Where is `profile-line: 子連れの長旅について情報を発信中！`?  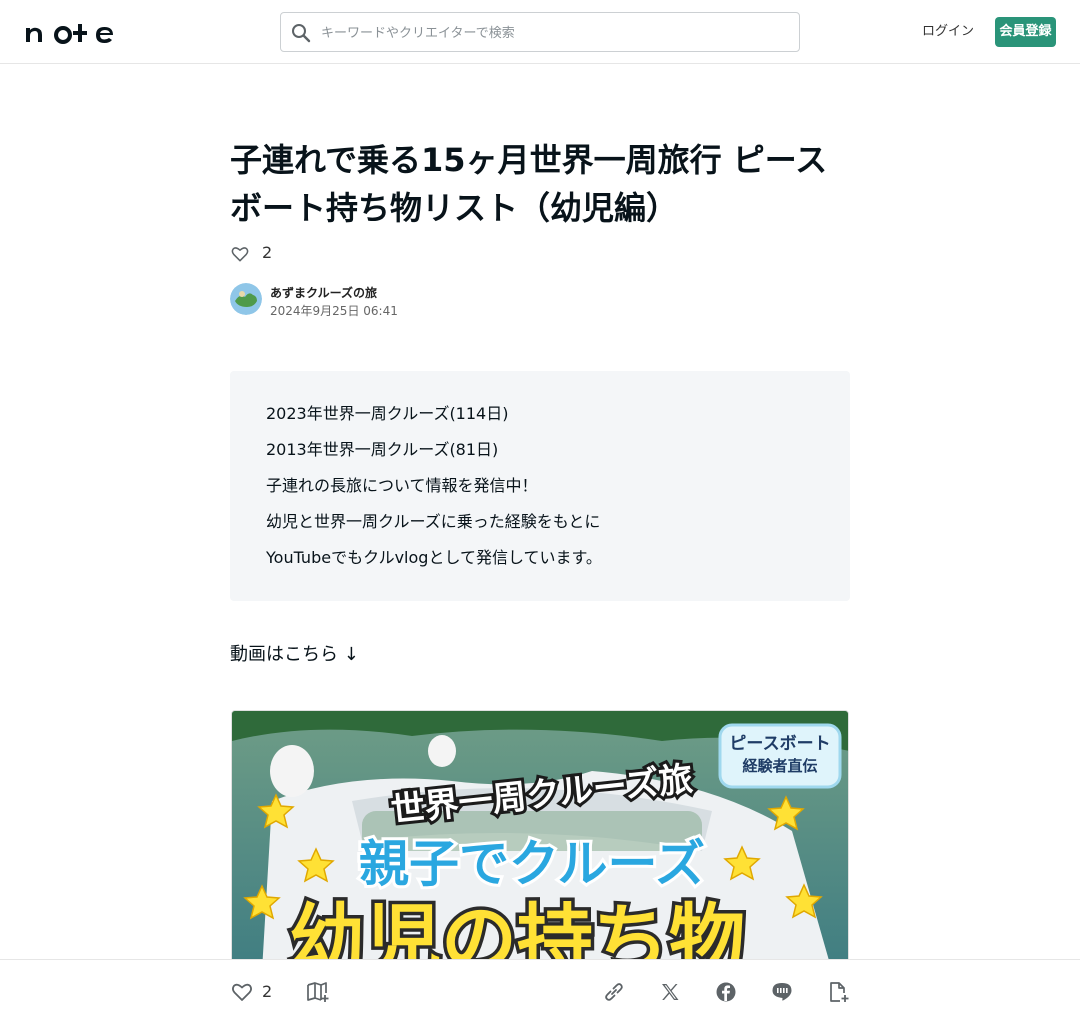
profile-line: 子連れの長旅について情報を発信中！ is located at coordinates (402, 485).